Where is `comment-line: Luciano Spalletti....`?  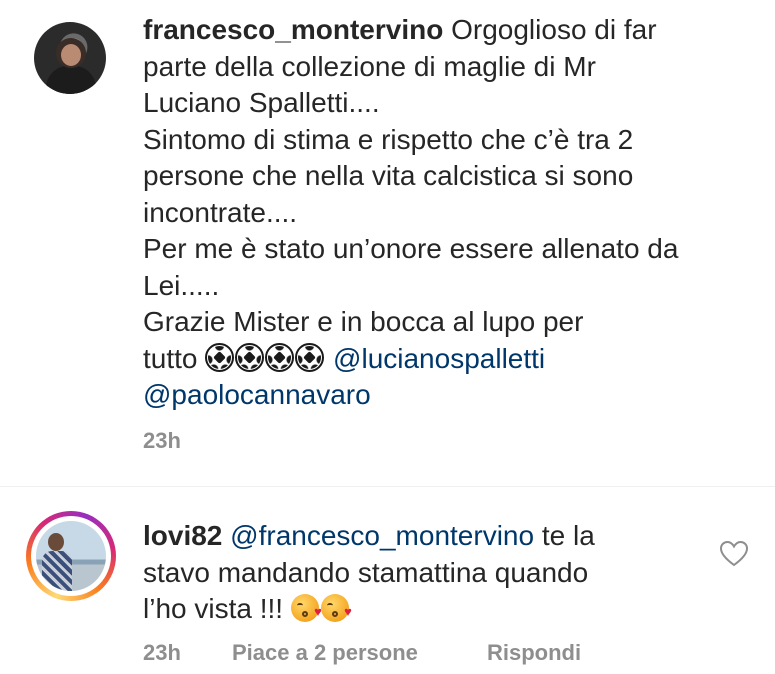 comment-line: Luciano Spalletti.... is located at coordinates (261, 102).